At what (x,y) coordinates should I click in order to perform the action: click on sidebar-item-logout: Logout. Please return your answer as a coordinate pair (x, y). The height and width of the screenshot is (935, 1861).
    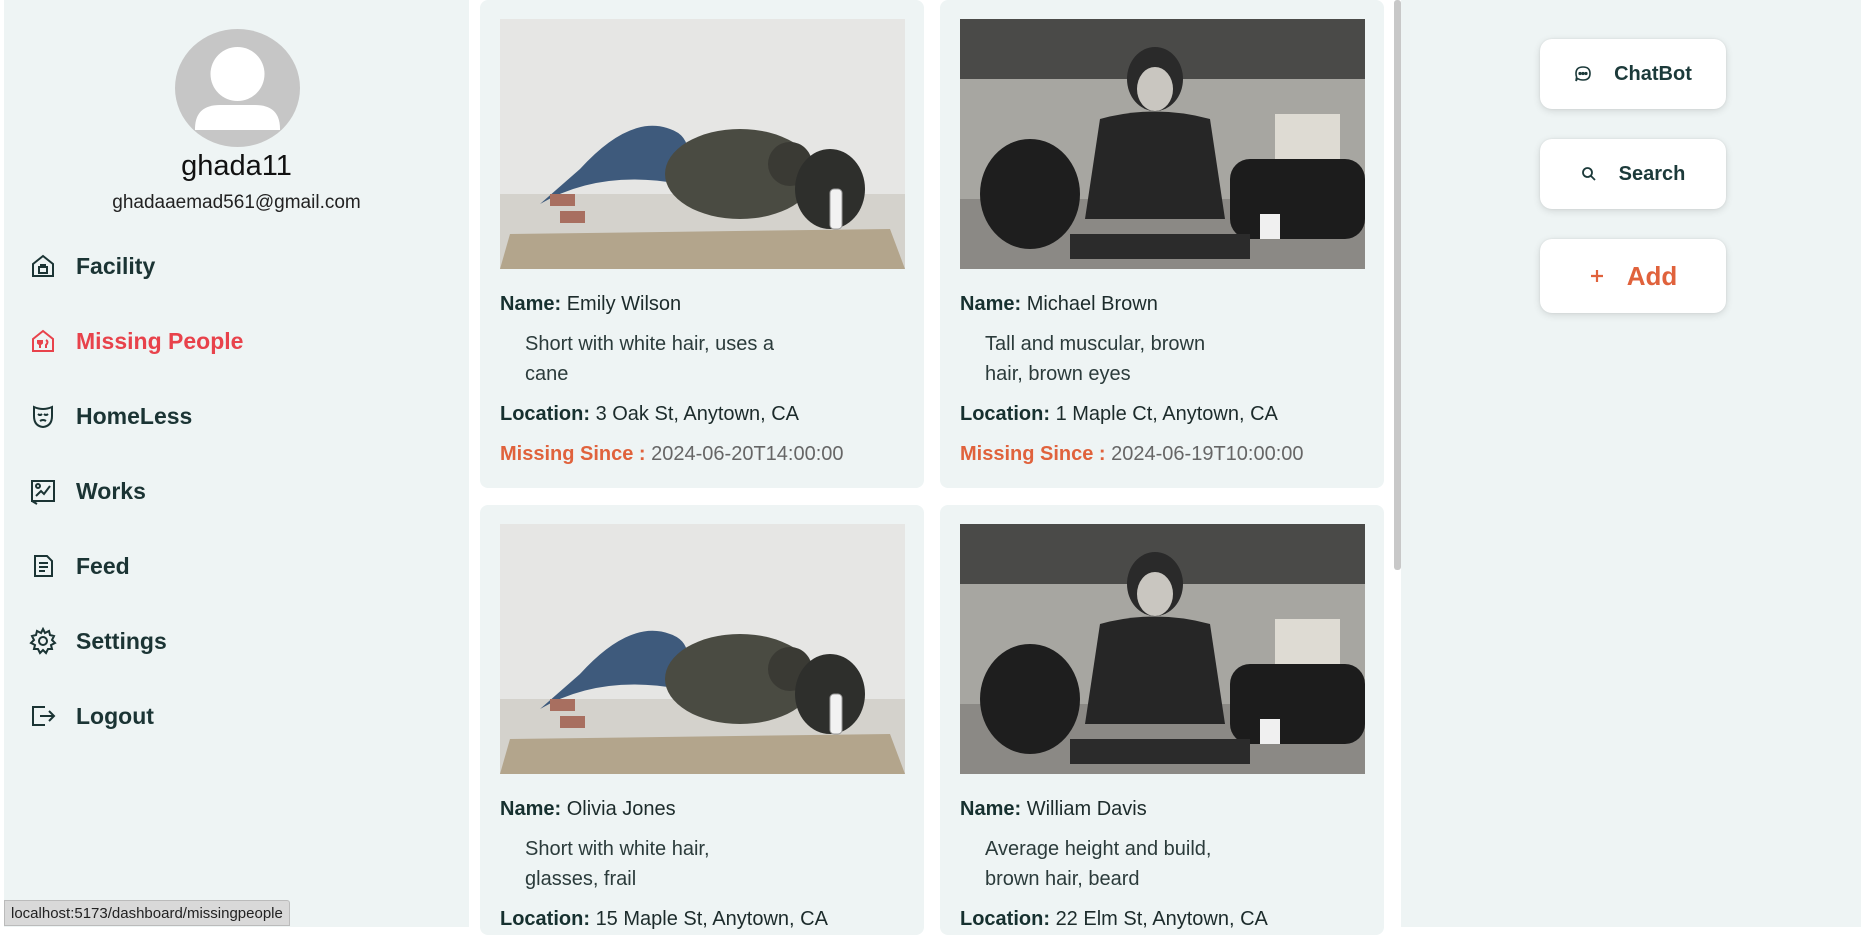
    Looking at the image, I should click on (90, 716).